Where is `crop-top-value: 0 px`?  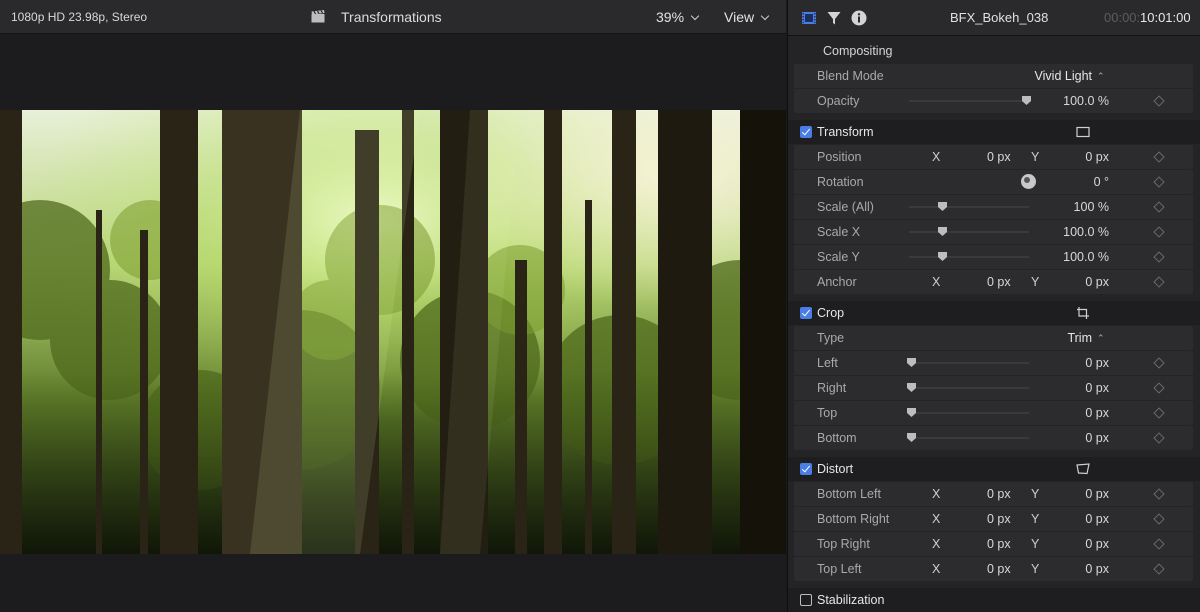
crop-top-value: 0 px is located at coordinates (1097, 413).